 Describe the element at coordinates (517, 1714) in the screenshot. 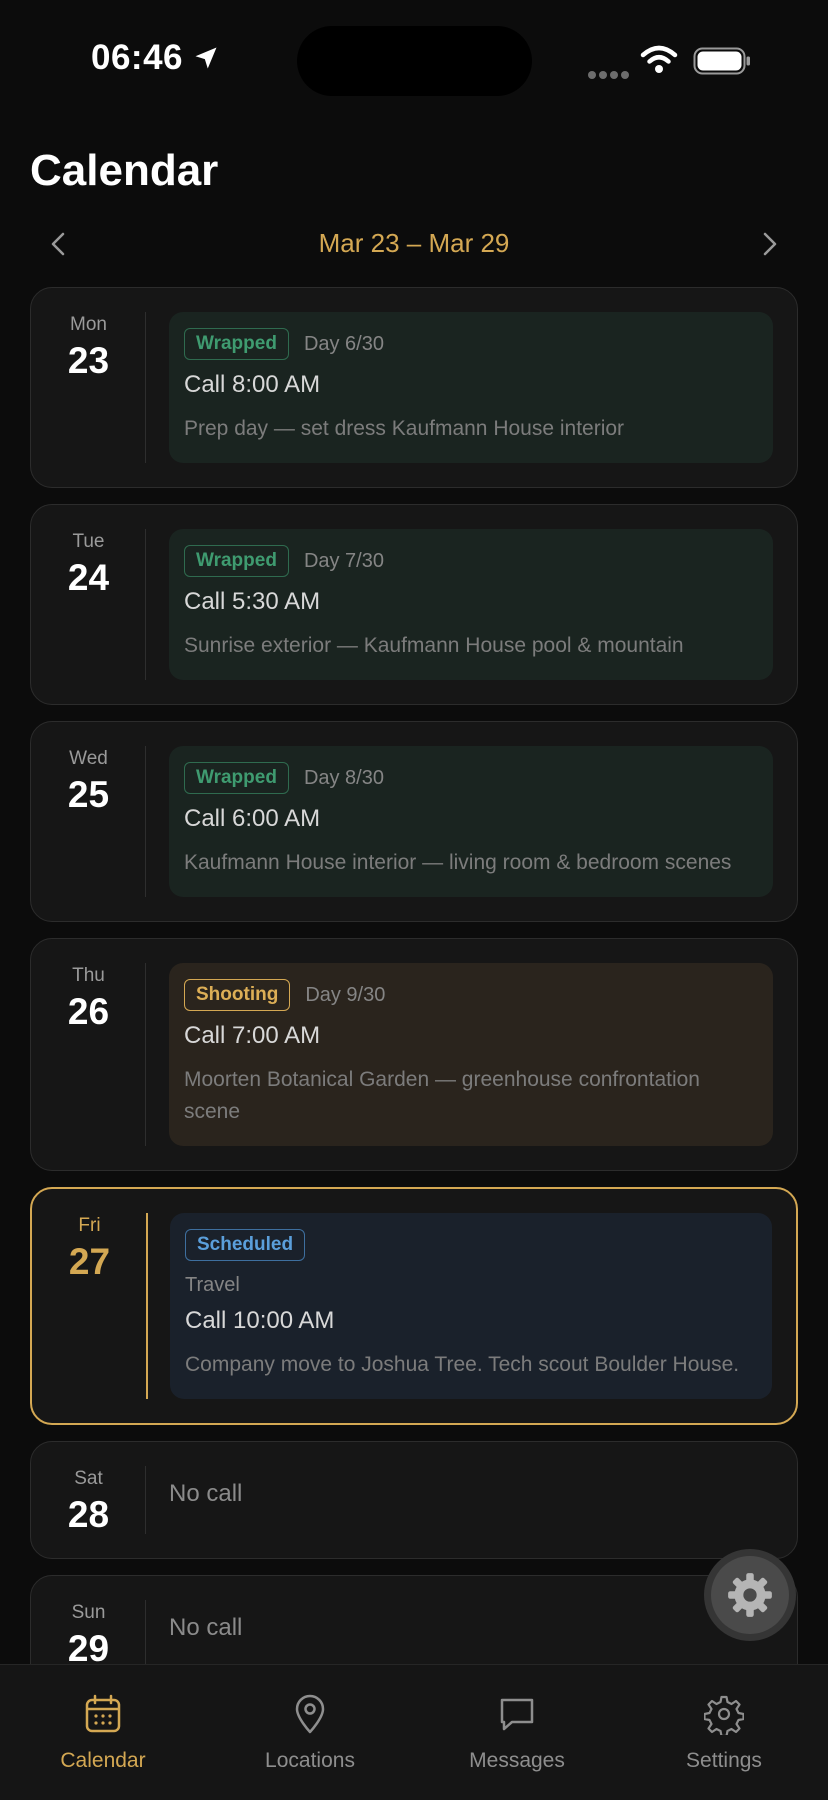

I see `chat-icon` at that location.